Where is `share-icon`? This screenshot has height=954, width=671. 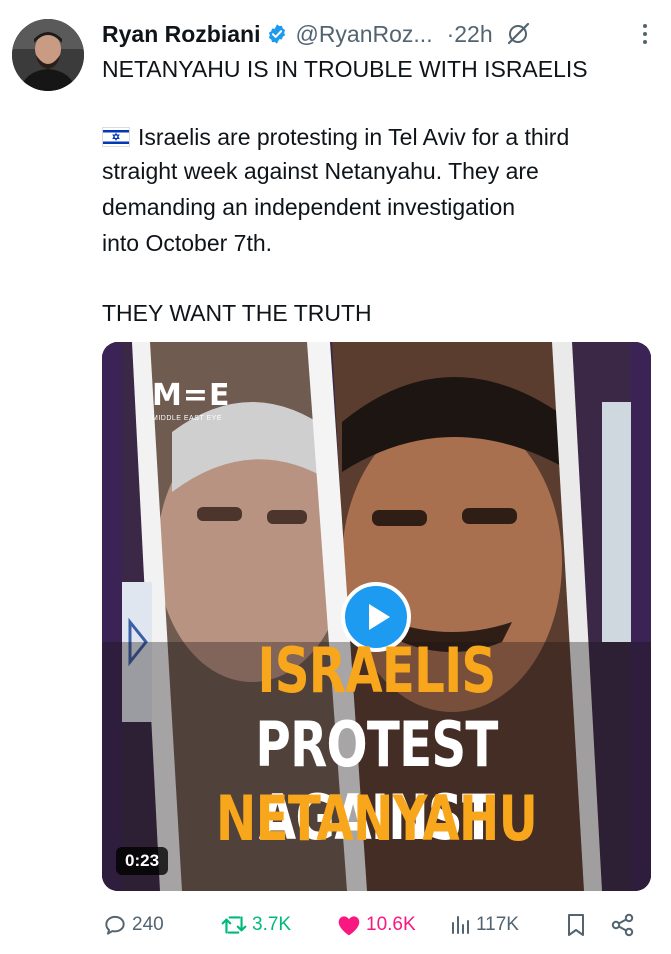 share-icon is located at coordinates (622, 925).